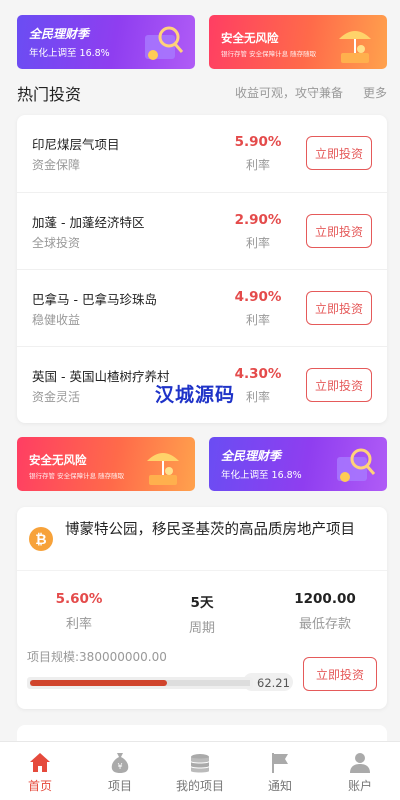  I want to click on top-banner-row: 全民理财季 年化上调至 16.8% 安全无风险 银行存管 安全保障计息 随存随取, so click(202, 42).